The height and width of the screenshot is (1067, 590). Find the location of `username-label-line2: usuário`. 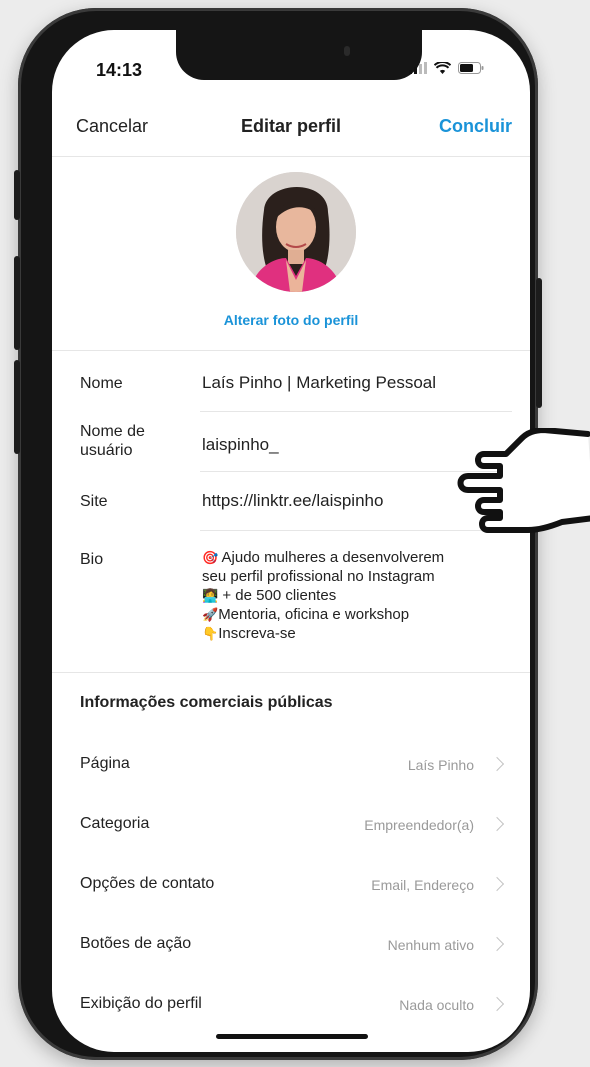

username-label-line2: usuário is located at coordinates (106, 450).